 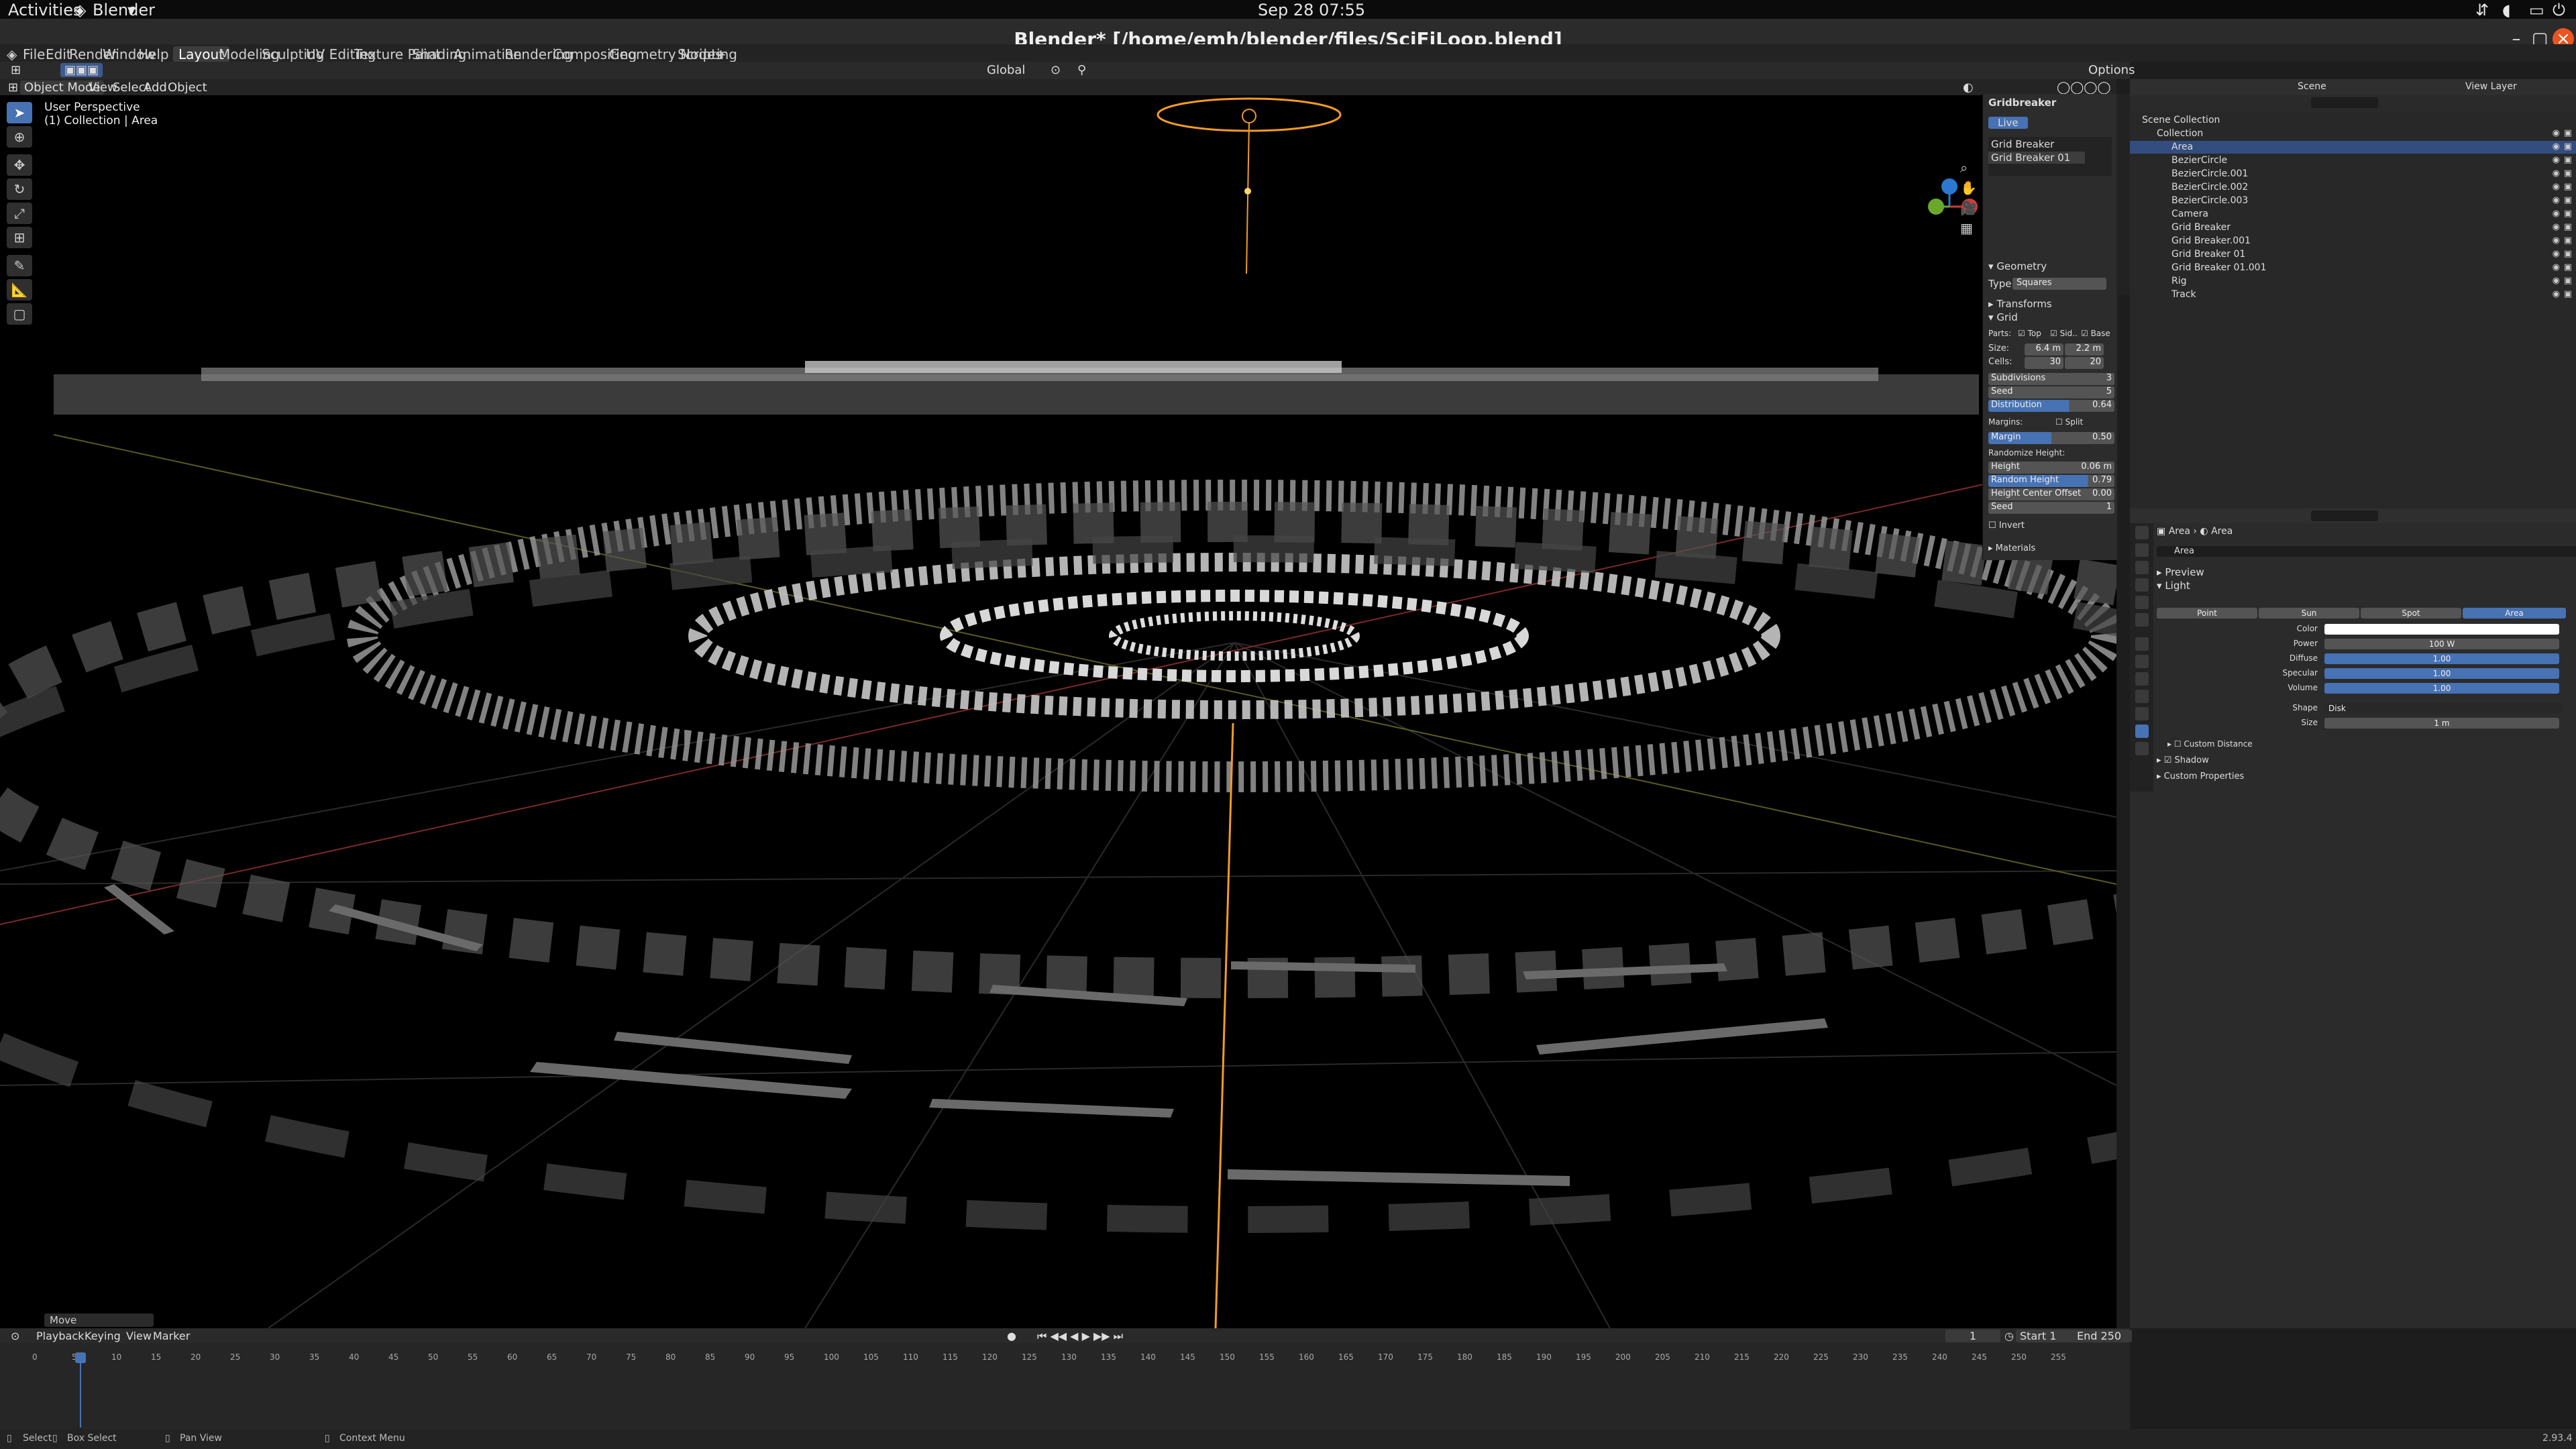 I want to click on outliner-row: BezierCircle.003 ◉ ▣, so click(x=2353, y=201).